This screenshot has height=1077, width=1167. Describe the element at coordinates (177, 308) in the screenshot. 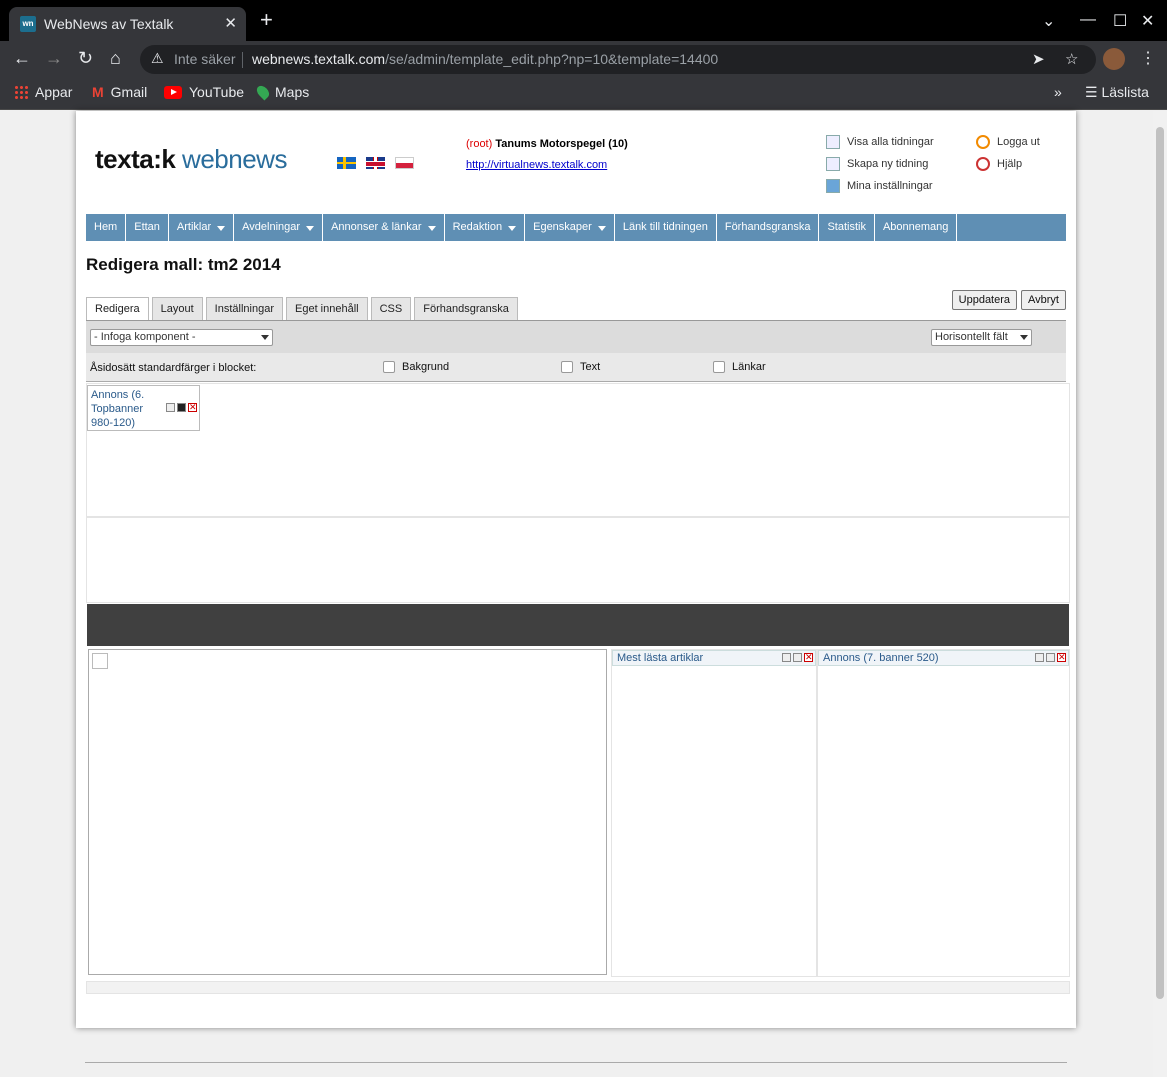

I see `tab-layout: Layout` at that location.